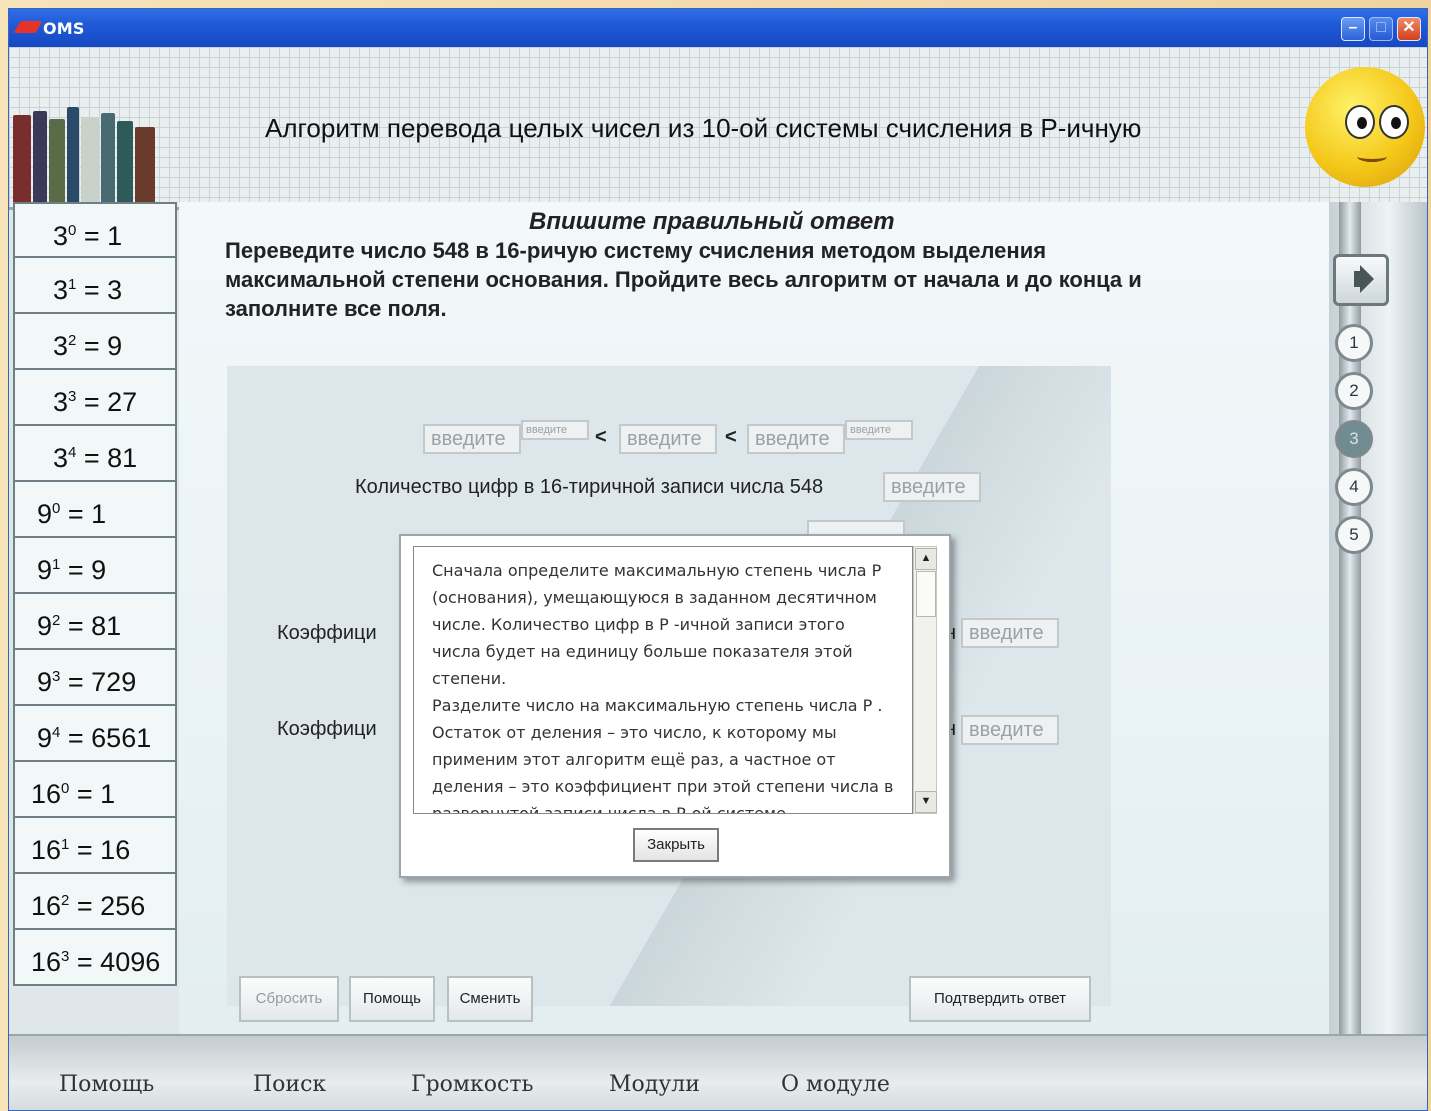 The image size is (1431, 1111). I want to click on help-scrollbar: ▲ ▼, so click(925, 680).